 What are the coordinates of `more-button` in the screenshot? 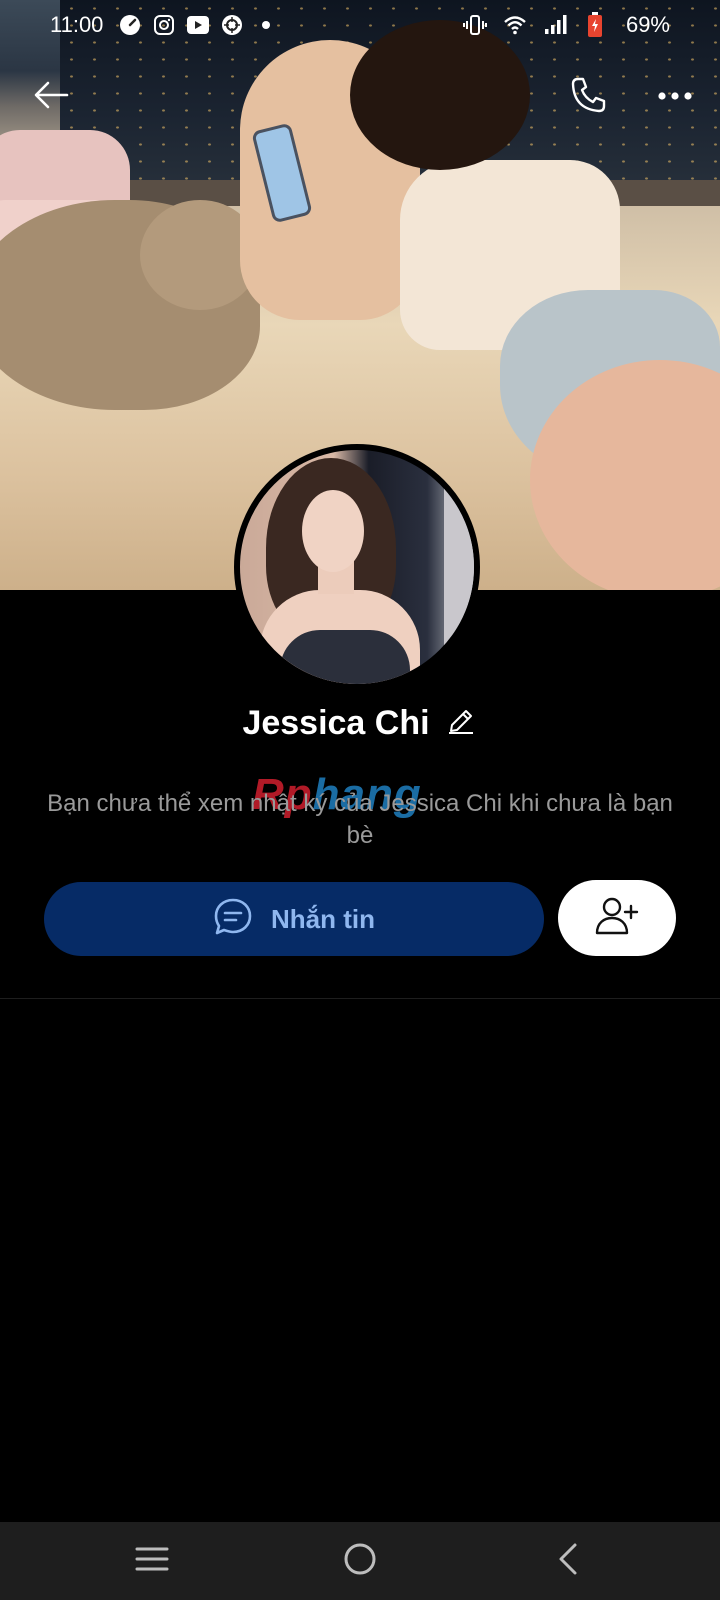 It's located at (675, 97).